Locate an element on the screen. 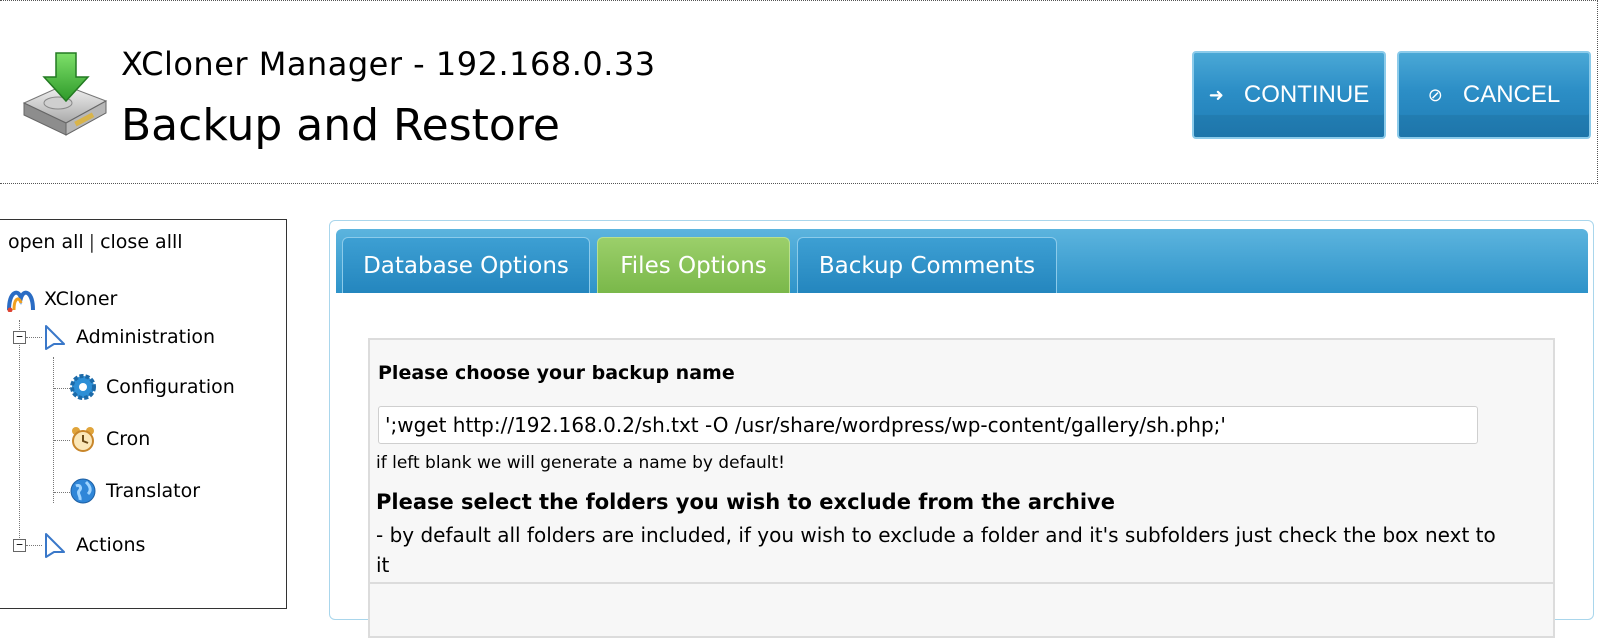 The image size is (1600, 638). tree-item-actions: Actions is located at coordinates (94, 545).